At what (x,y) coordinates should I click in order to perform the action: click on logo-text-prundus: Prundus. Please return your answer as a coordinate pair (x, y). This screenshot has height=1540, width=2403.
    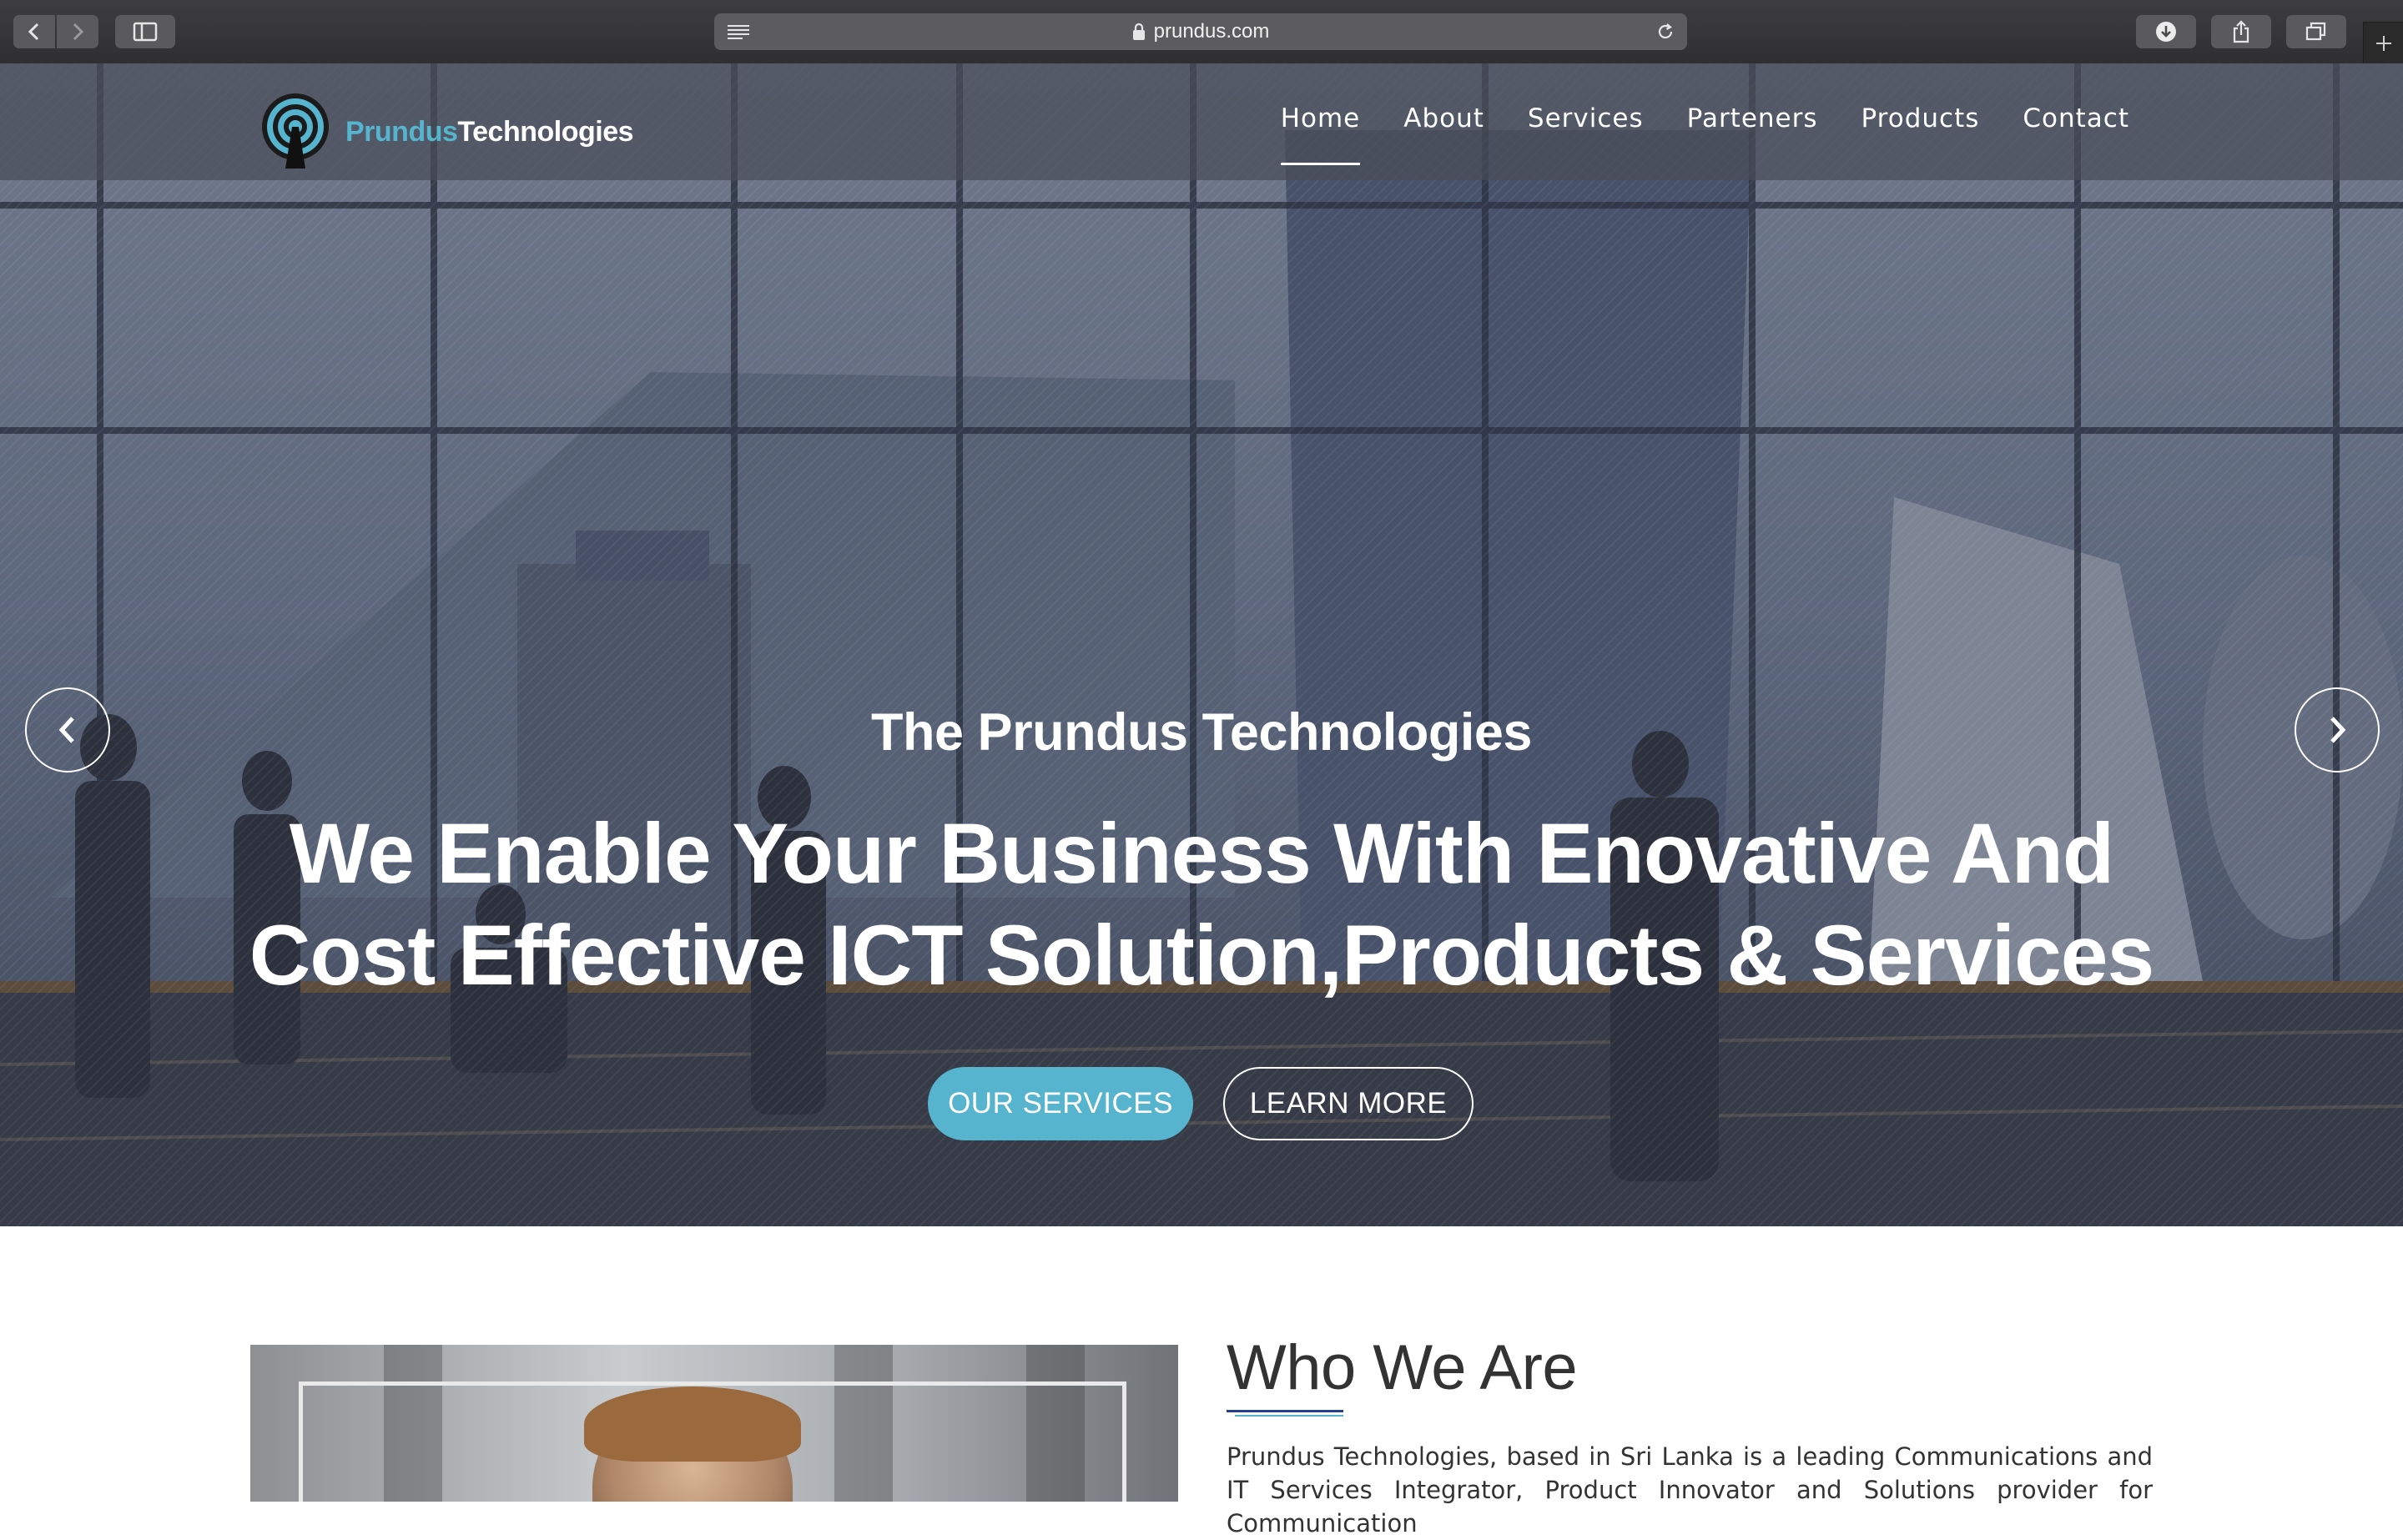
    Looking at the image, I should click on (401, 131).